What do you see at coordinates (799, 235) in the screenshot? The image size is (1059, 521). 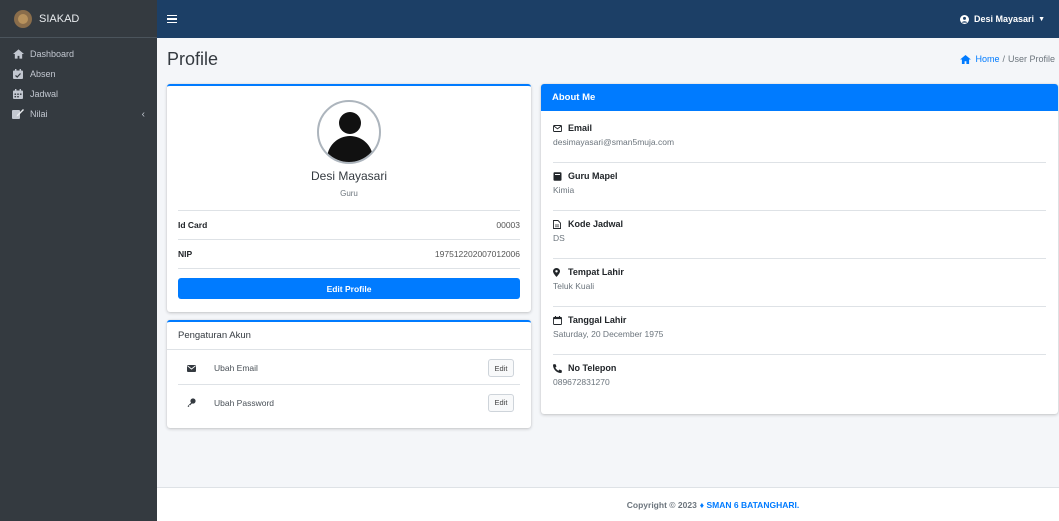 I see `about-kode-jadwal: Kode Jadwal DS` at bounding box center [799, 235].